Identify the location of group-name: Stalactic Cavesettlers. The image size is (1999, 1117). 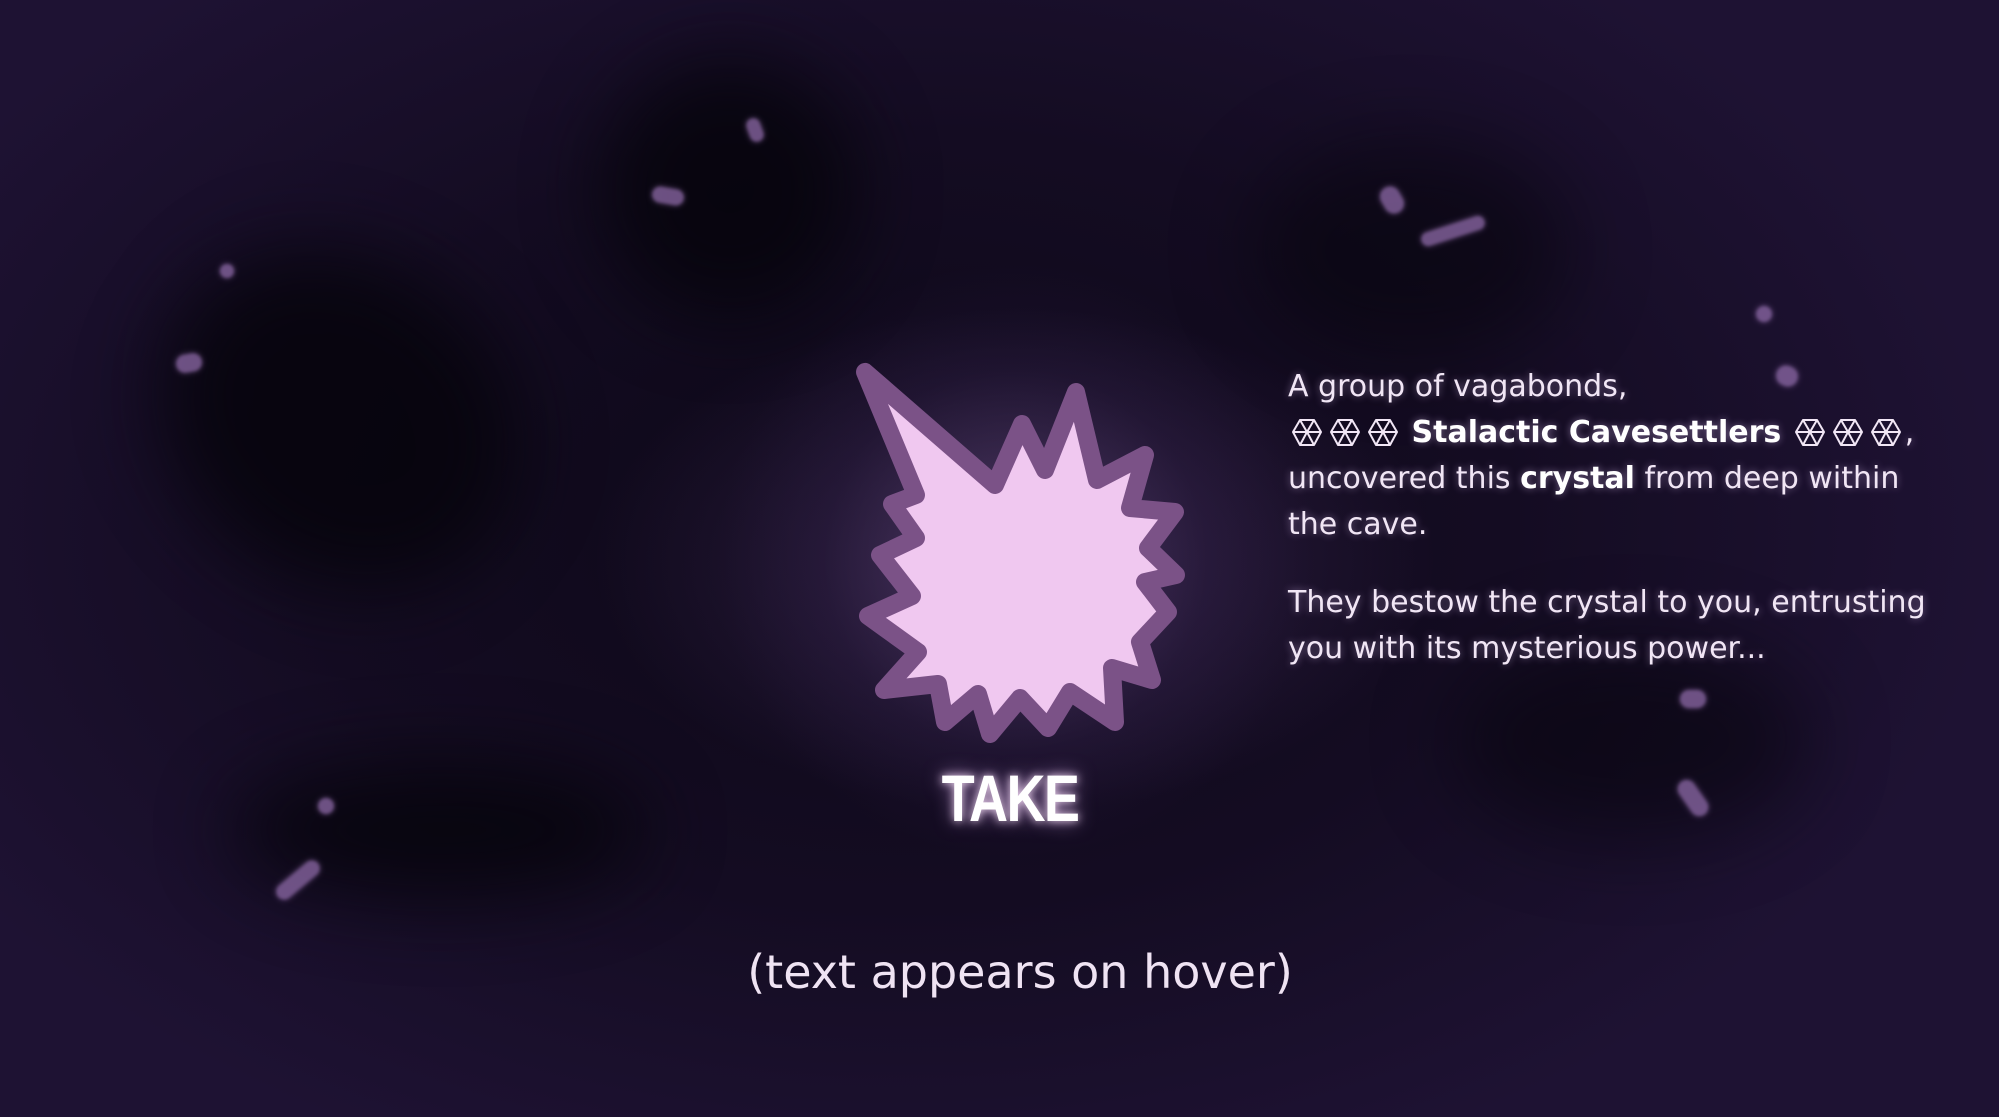
(1596, 432).